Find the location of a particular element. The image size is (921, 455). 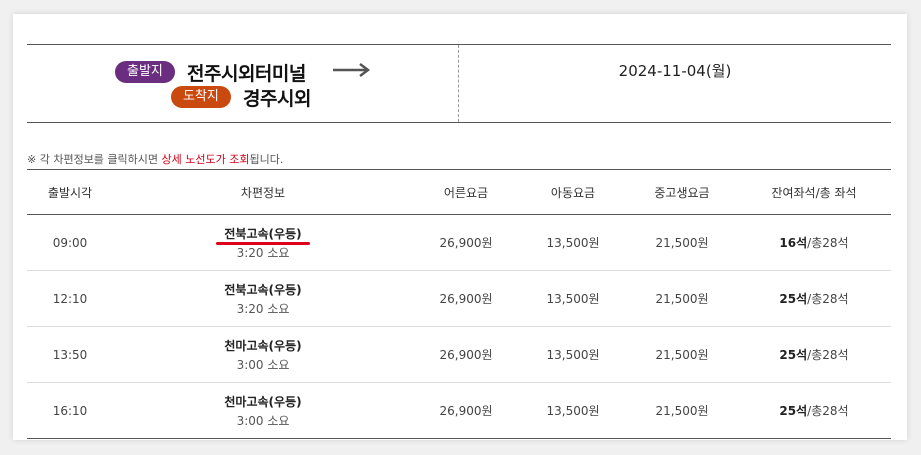

seats-left: 16석 is located at coordinates (793, 243).